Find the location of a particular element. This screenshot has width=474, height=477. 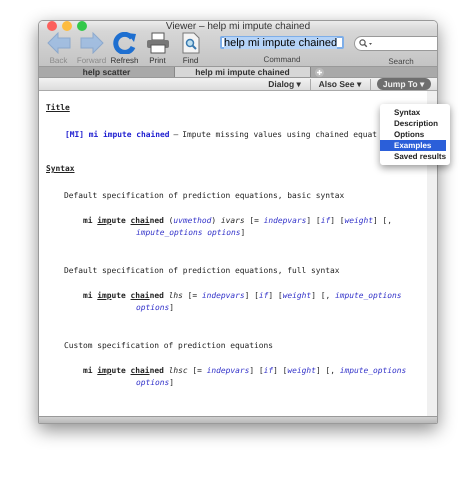

menu-item: Examples is located at coordinates (413, 145).